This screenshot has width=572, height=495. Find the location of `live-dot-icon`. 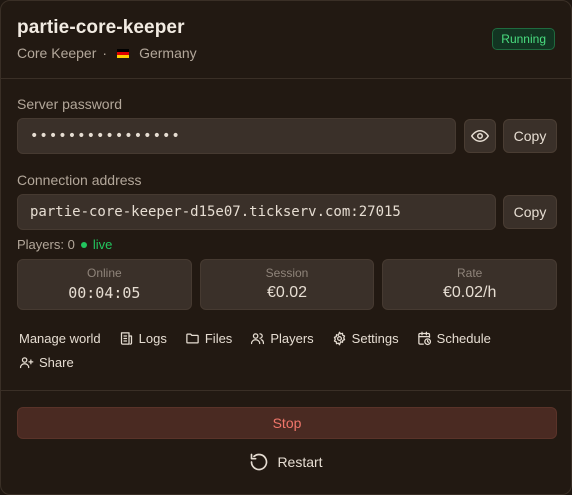

live-dot-icon is located at coordinates (83, 244).